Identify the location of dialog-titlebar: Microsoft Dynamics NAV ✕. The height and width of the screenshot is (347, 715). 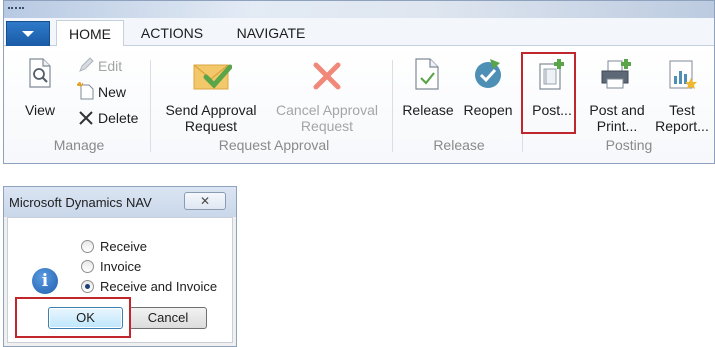
(120, 202).